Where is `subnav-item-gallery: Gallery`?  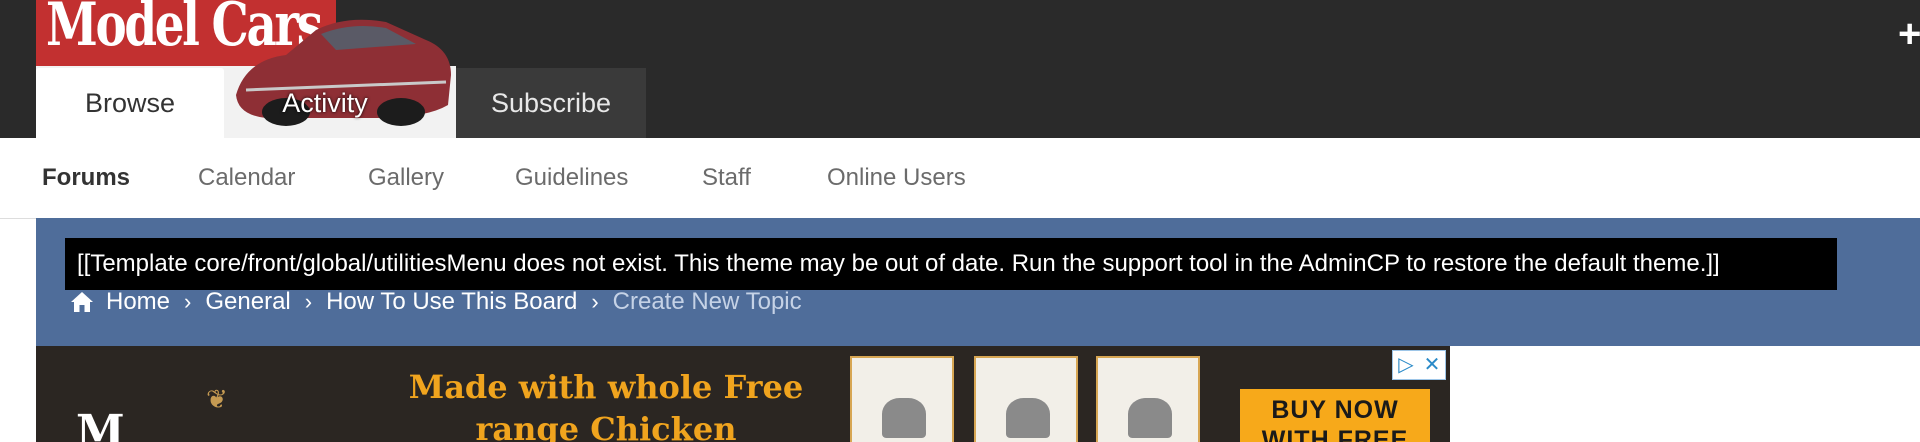
subnav-item-gallery: Gallery is located at coordinates (406, 178).